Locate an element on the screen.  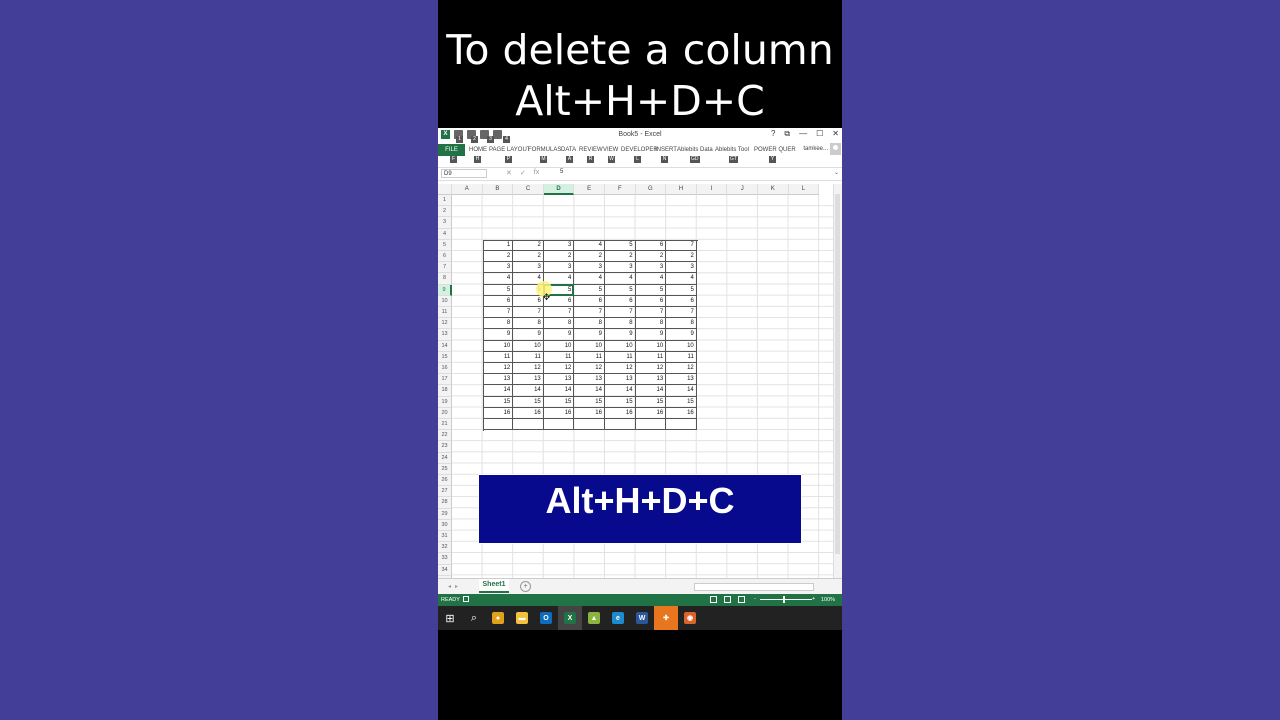
row-header-4: 4 is located at coordinates (445, 234).